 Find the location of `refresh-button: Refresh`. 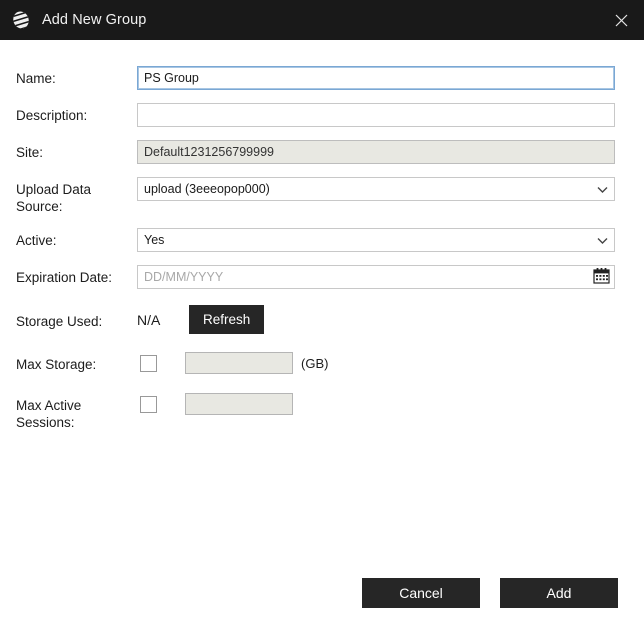

refresh-button: Refresh is located at coordinates (227, 319).